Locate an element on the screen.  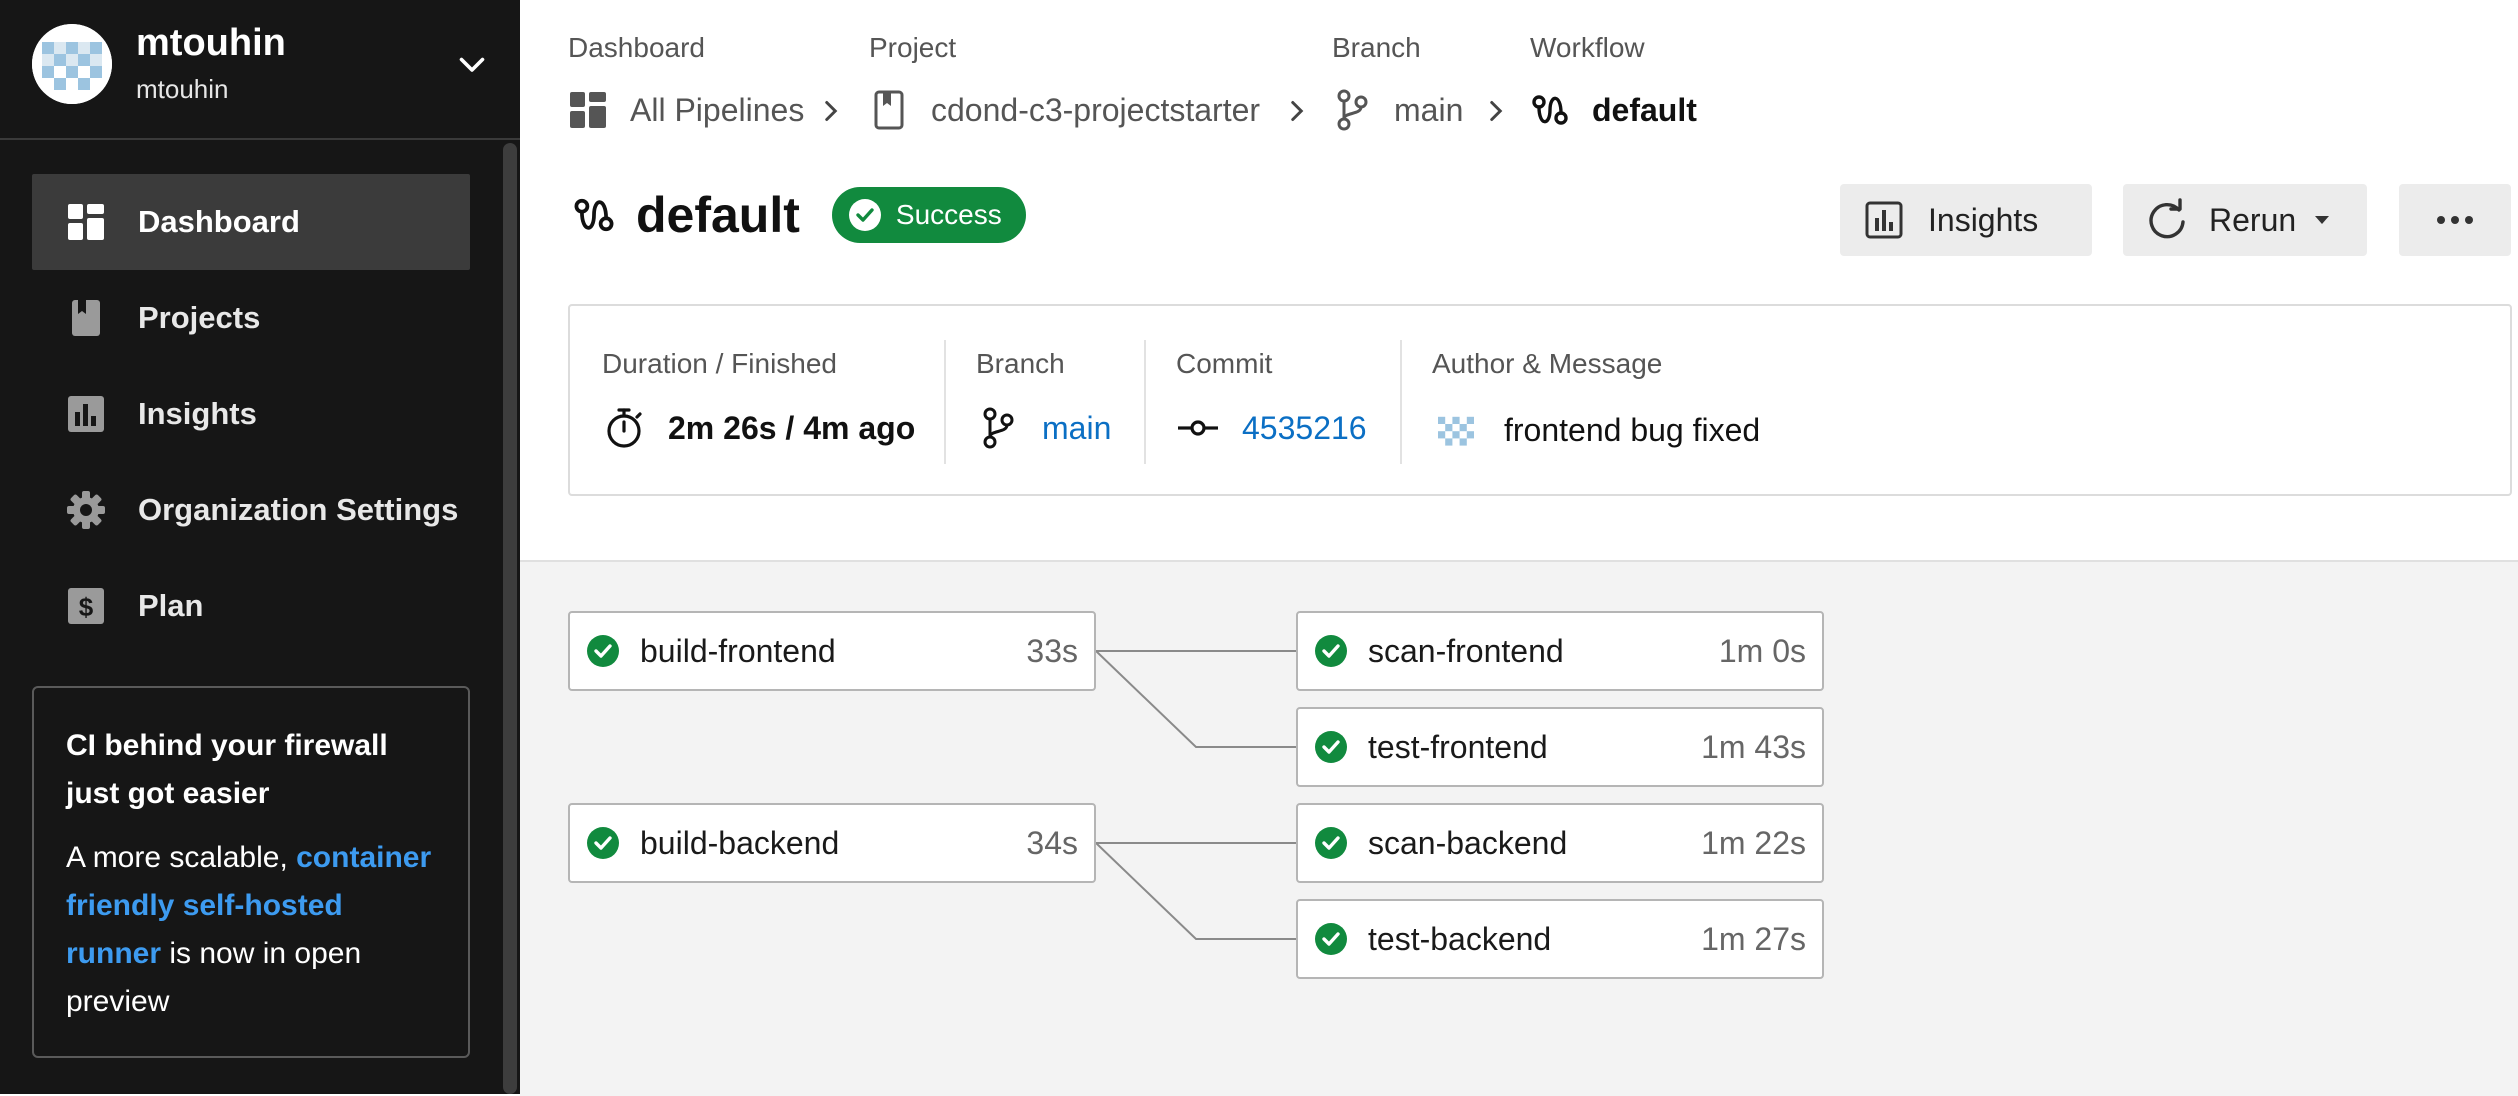
branch-link: main is located at coordinates (1076, 428).